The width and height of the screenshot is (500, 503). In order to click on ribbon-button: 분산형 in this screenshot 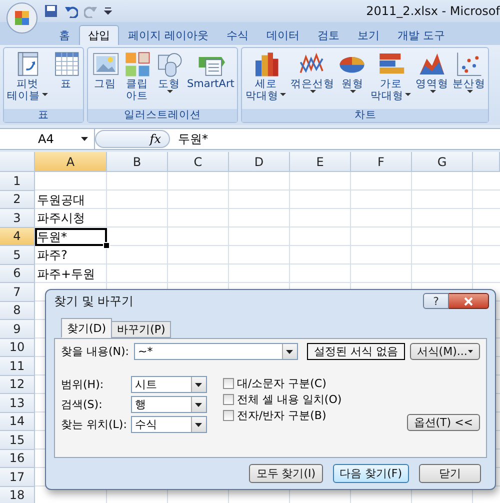, I will do `click(469, 78)`.